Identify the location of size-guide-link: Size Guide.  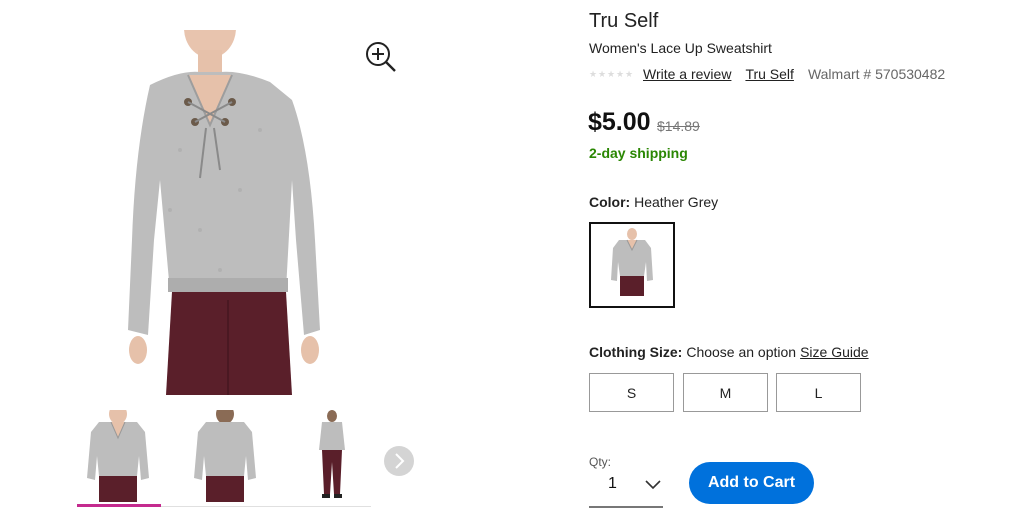
(834, 352).